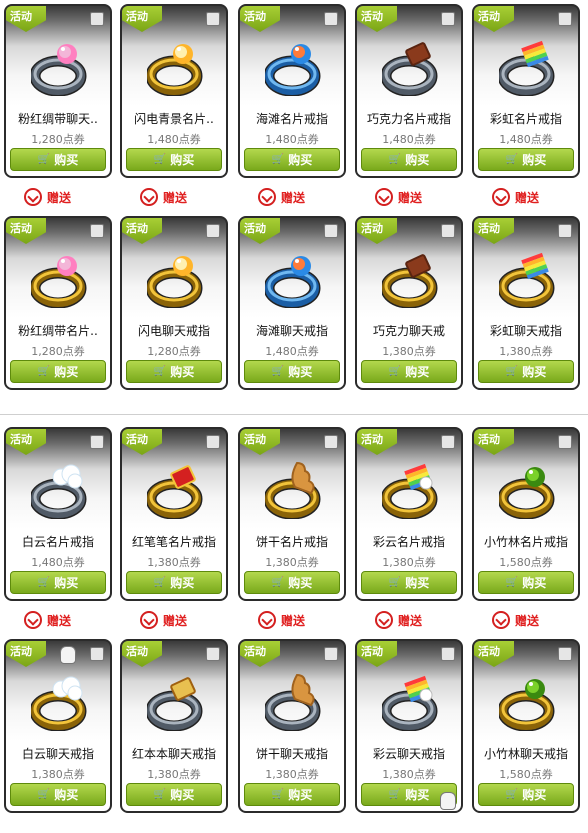  What do you see at coordinates (409, 303) in the screenshot?
I see `product-card: 活动 巧克力聊天戒 1,380点券 🛒 购买` at bounding box center [409, 303].